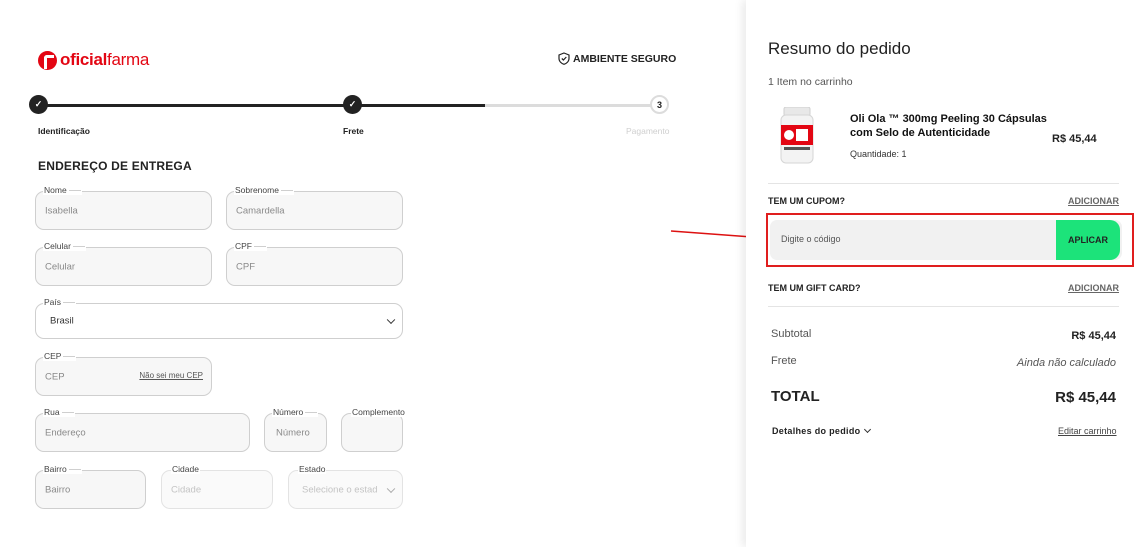 This screenshot has width=1145, height=547. I want to click on field-label: Número, so click(295, 412).